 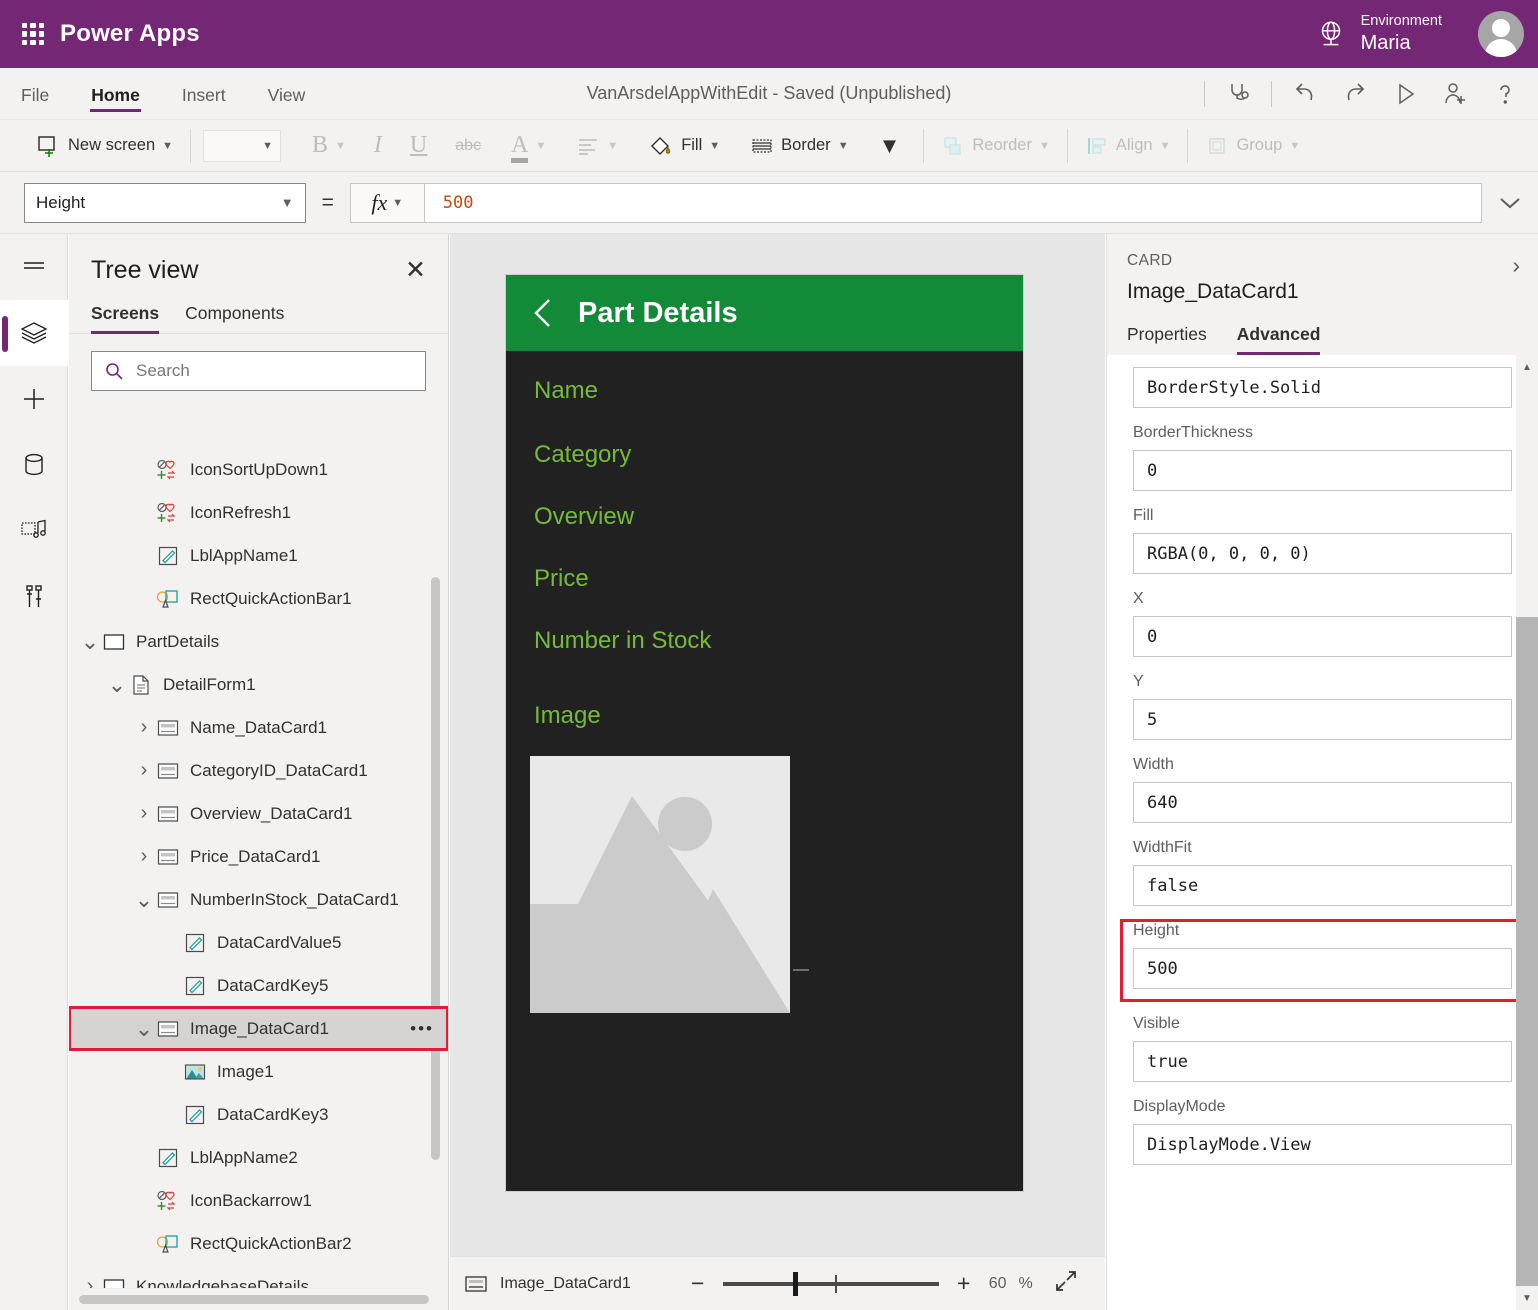 I want to click on hamburger-menu-icon, so click(x=34, y=267).